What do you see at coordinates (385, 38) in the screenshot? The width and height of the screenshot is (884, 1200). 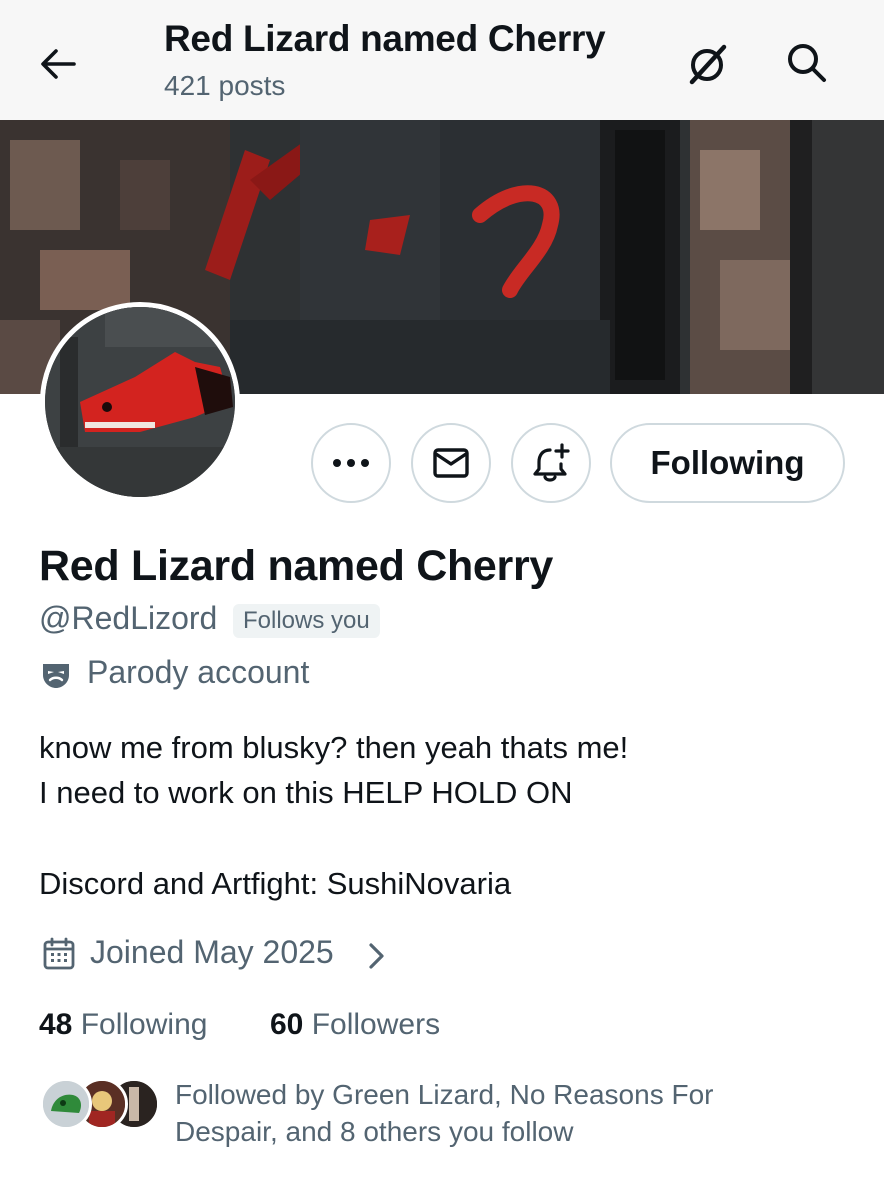 I see `header-title: Red Lizard named Cherry` at bounding box center [385, 38].